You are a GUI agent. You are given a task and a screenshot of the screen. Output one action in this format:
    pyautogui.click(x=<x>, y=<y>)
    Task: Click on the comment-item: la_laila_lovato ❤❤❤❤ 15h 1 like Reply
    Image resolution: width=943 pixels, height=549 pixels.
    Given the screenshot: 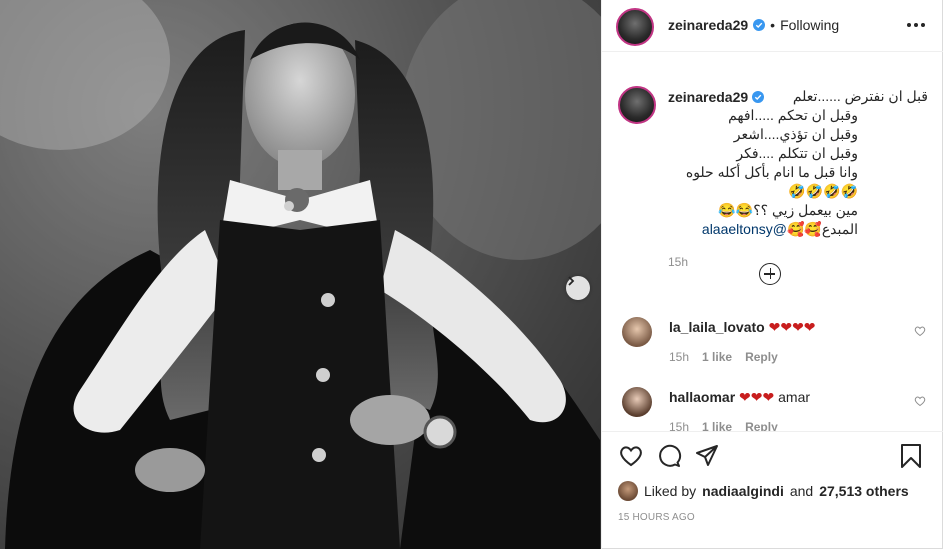 What is the action you would take?
    pyautogui.click(x=778, y=347)
    